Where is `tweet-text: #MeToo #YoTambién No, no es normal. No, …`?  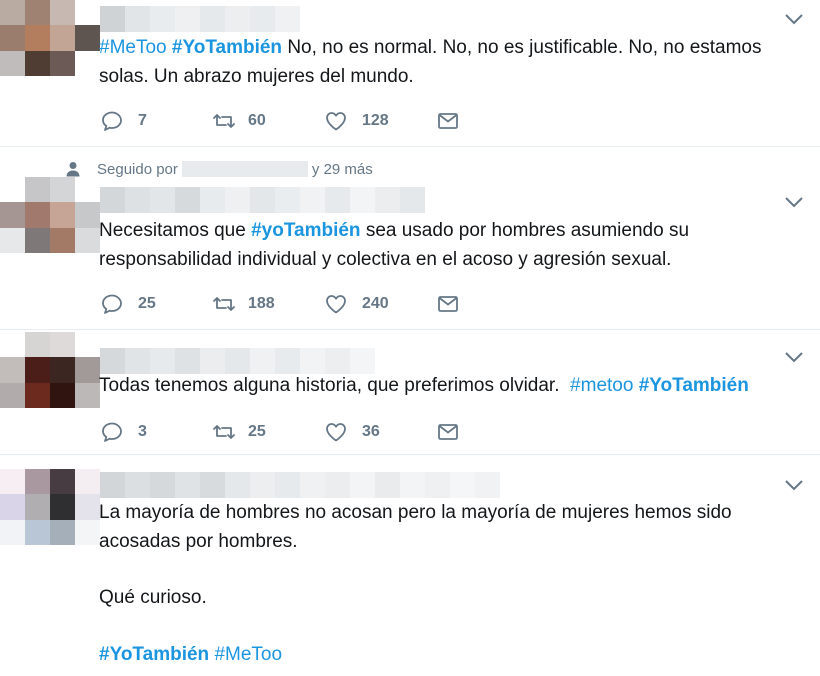 tweet-text: #MeToo #YoTambién No, no es normal. No, … is located at coordinates (449, 62).